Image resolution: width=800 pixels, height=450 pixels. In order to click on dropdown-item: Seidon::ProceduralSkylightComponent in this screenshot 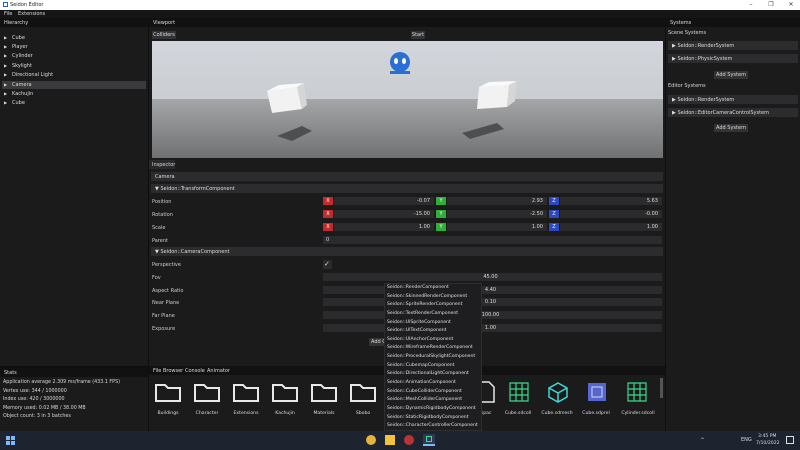, I will do `click(431, 356)`.